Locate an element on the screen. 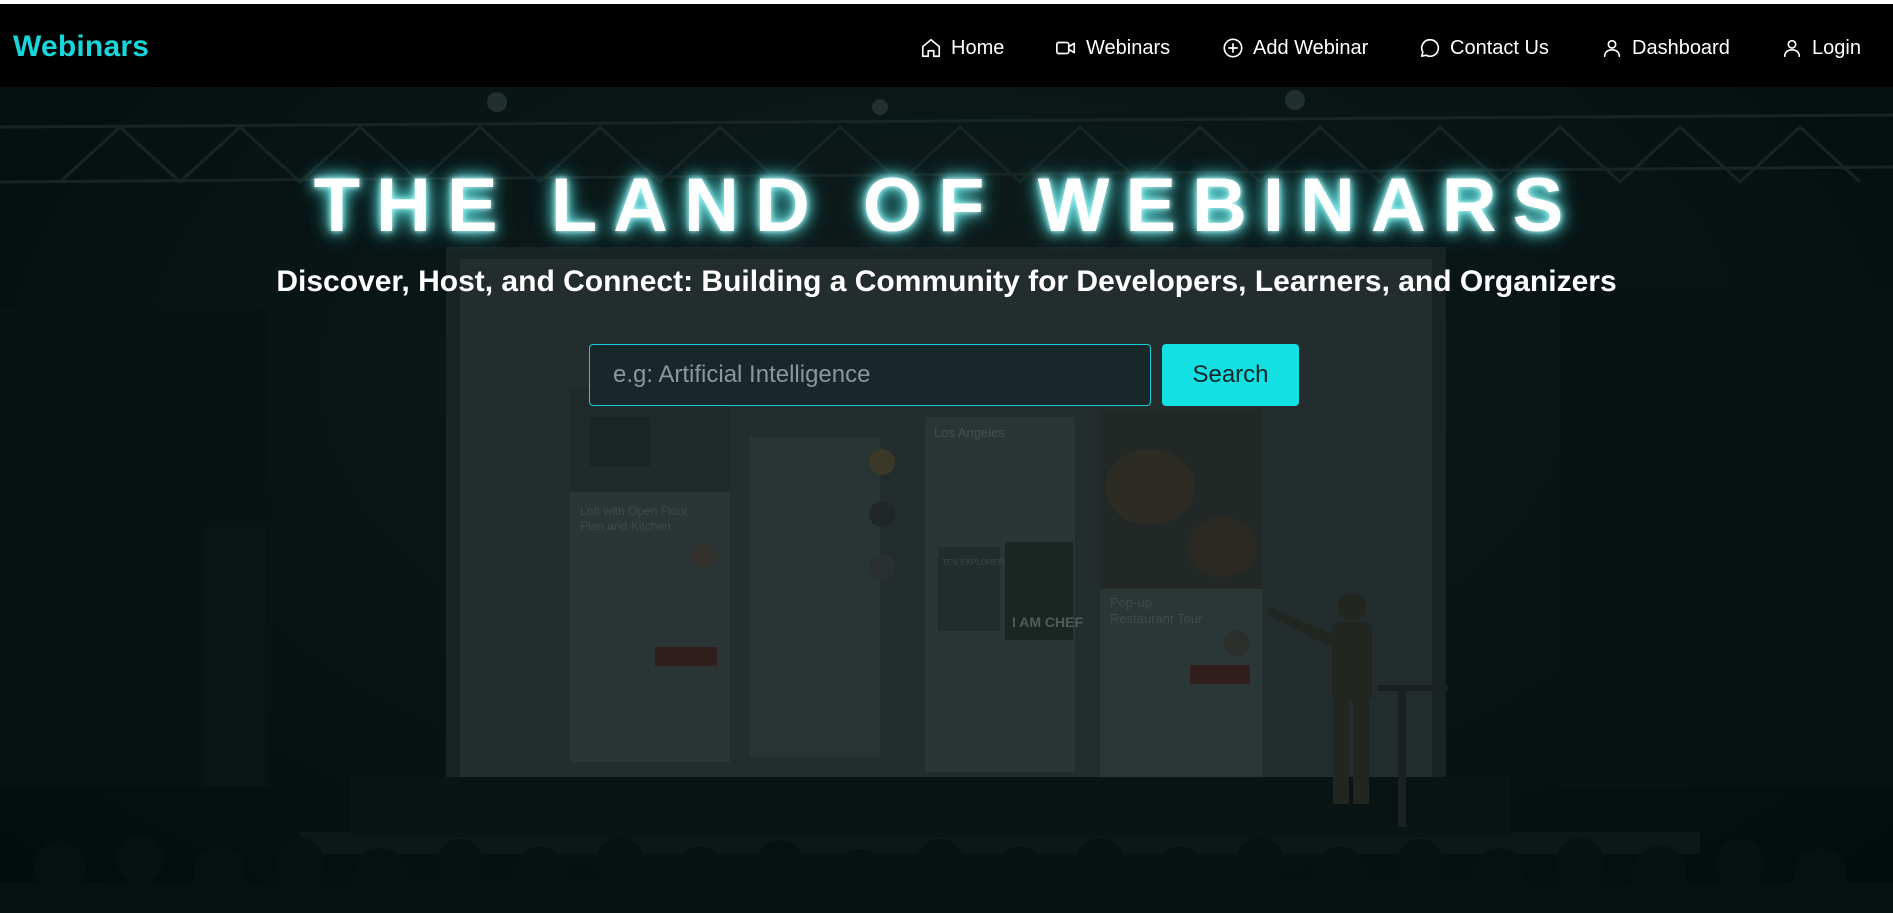 This screenshot has width=1893, height=913. plus-circle-icon is located at coordinates (1233, 48).